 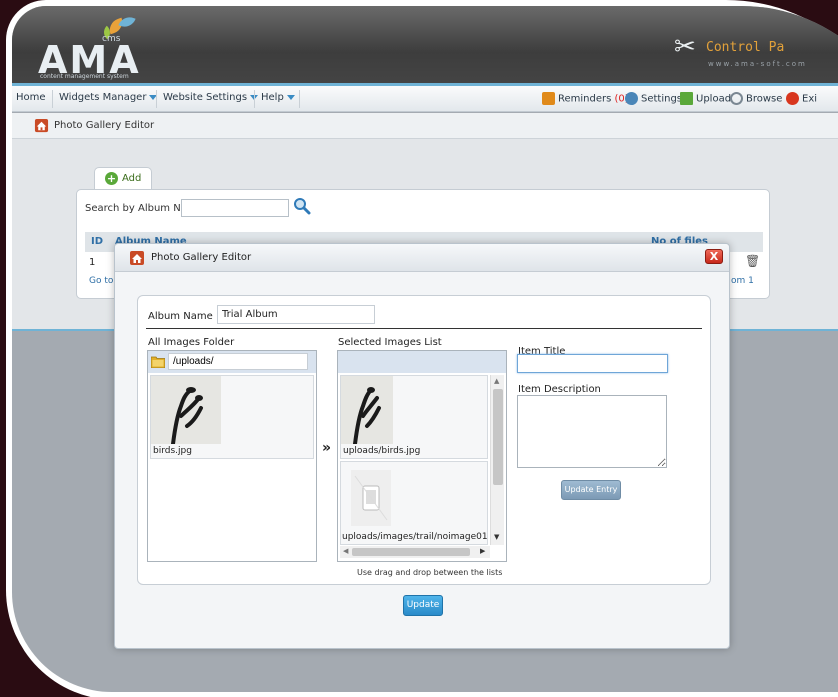 What do you see at coordinates (127, 22) in the screenshot?
I see `logo-leaf-blue` at bounding box center [127, 22].